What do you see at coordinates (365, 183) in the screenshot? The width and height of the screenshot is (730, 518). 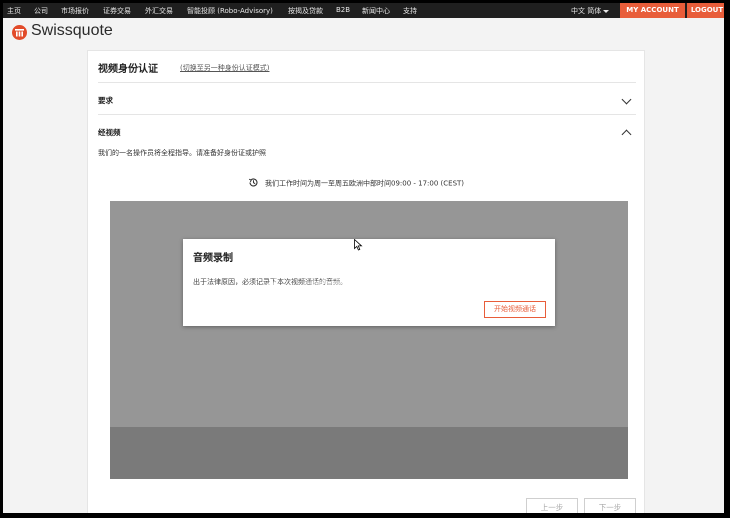 I see `working-hours-text: 我们工作时间为周一至周五欧洲中部时间09:00 - 17:00 (CEST)` at bounding box center [365, 183].